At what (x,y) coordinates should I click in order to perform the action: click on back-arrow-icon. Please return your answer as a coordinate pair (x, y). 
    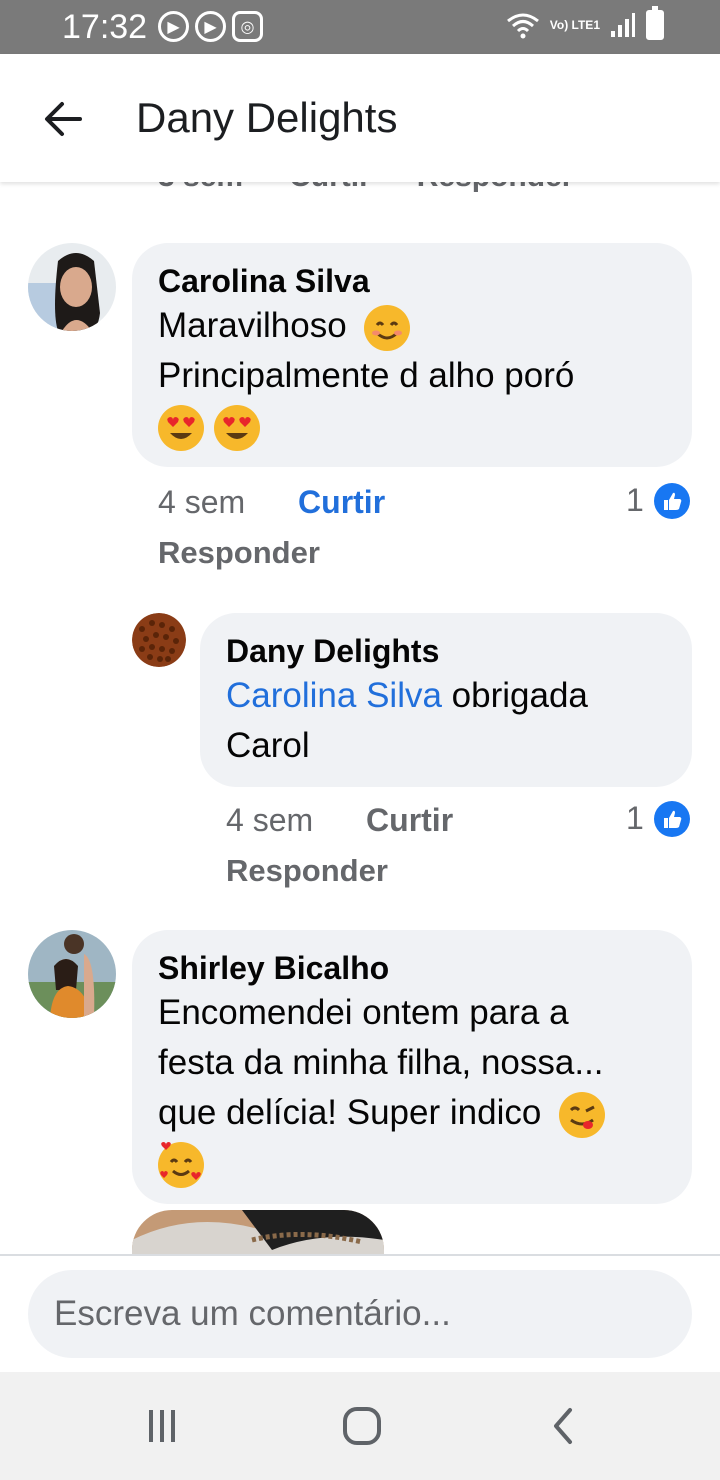
    Looking at the image, I should click on (65, 119).